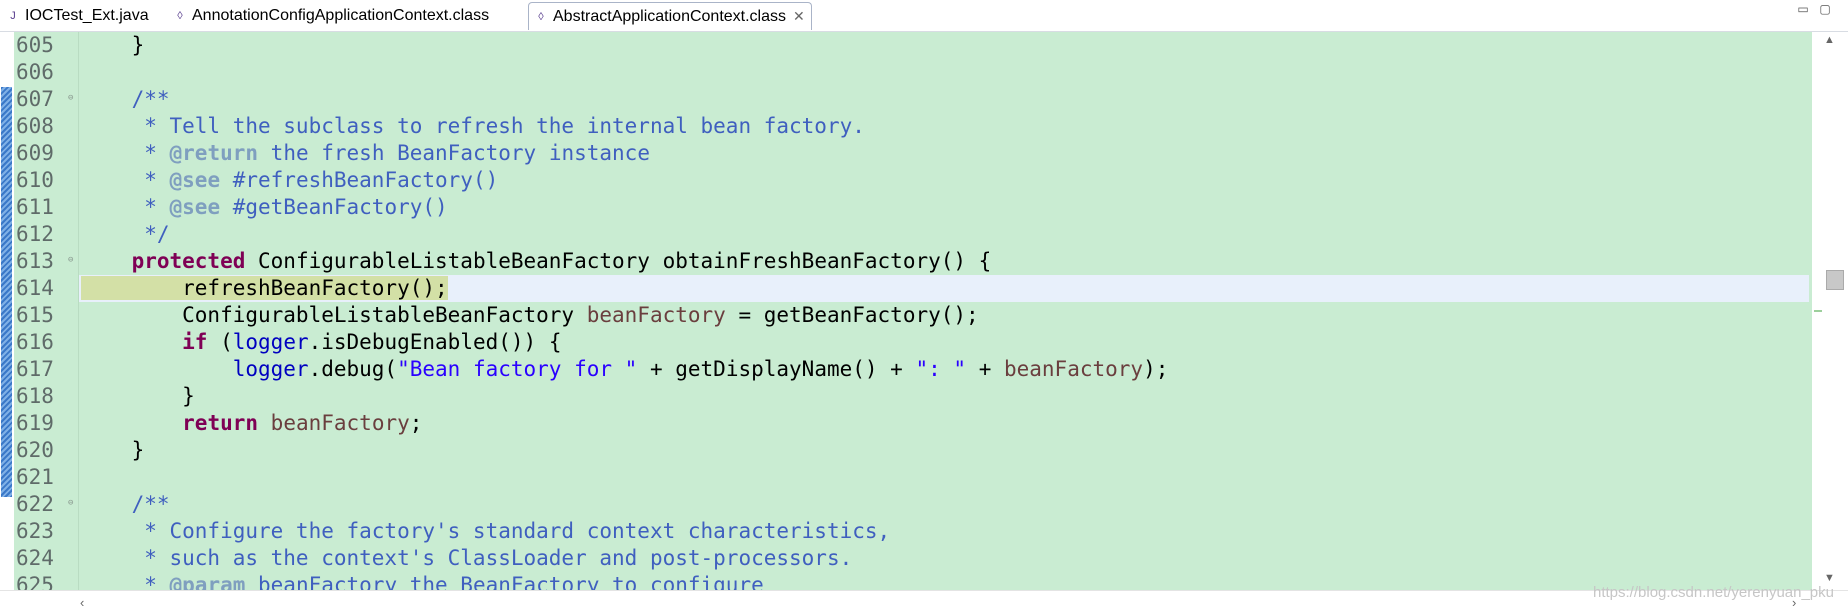 This screenshot has width=1848, height=615. Describe the element at coordinates (905, 423) in the screenshot. I see `code-line: 619 return beanFactory;` at that location.